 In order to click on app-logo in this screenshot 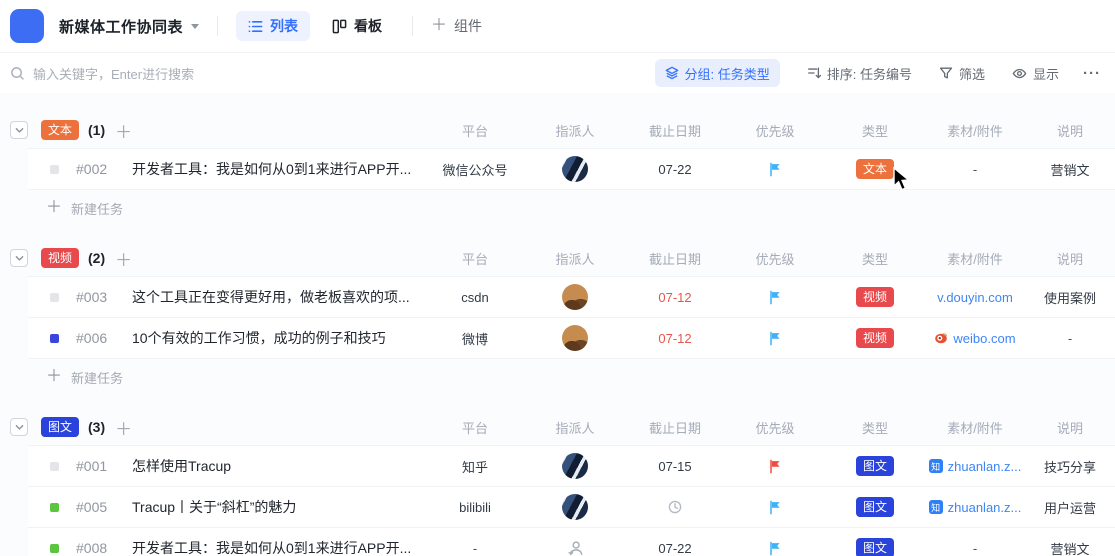, I will do `click(27, 26)`.